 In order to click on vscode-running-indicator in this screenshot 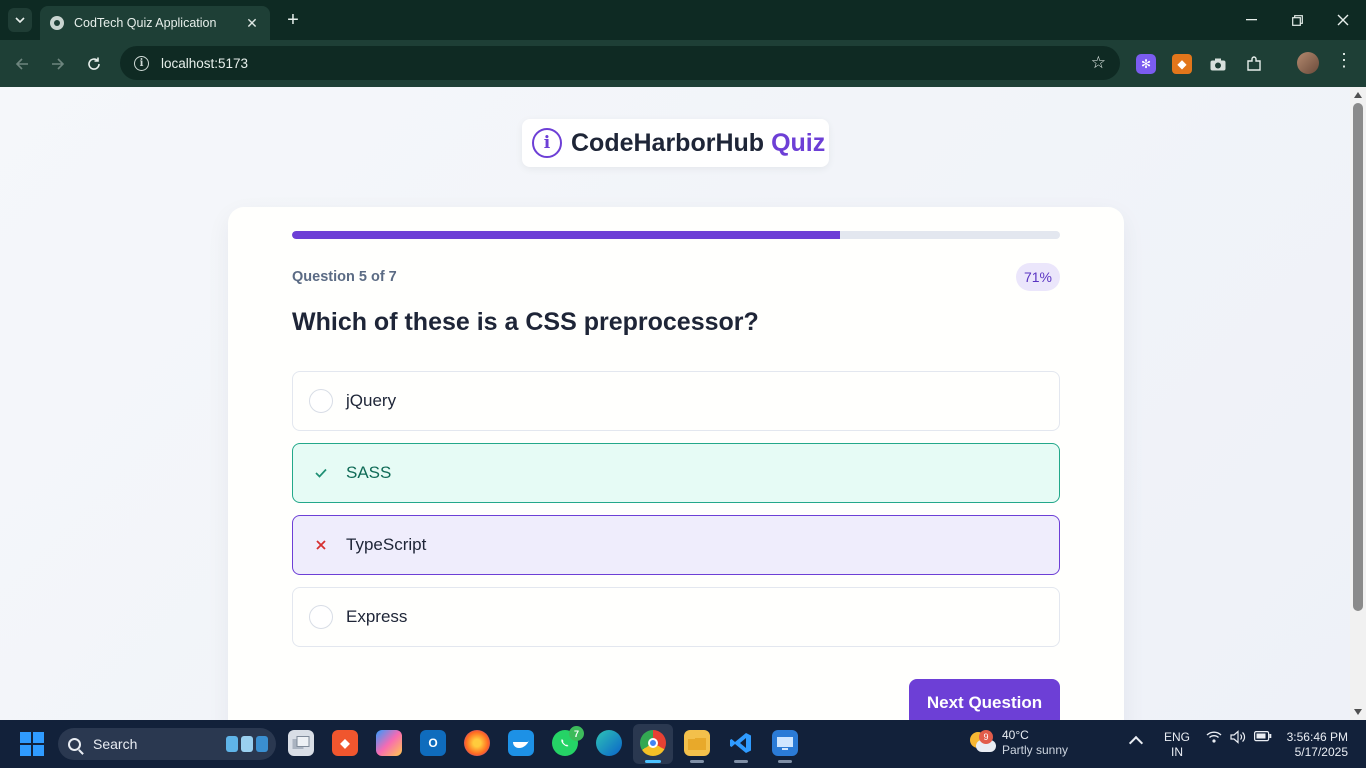, I will do `click(741, 761)`.